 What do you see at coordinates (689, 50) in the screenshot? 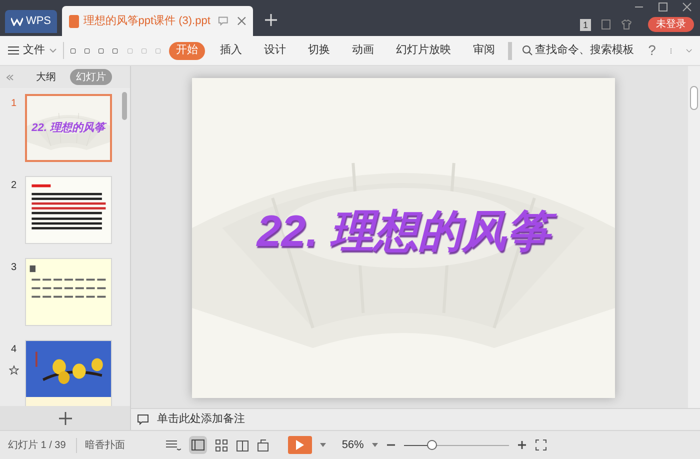
I see `collapse-icon` at bounding box center [689, 50].